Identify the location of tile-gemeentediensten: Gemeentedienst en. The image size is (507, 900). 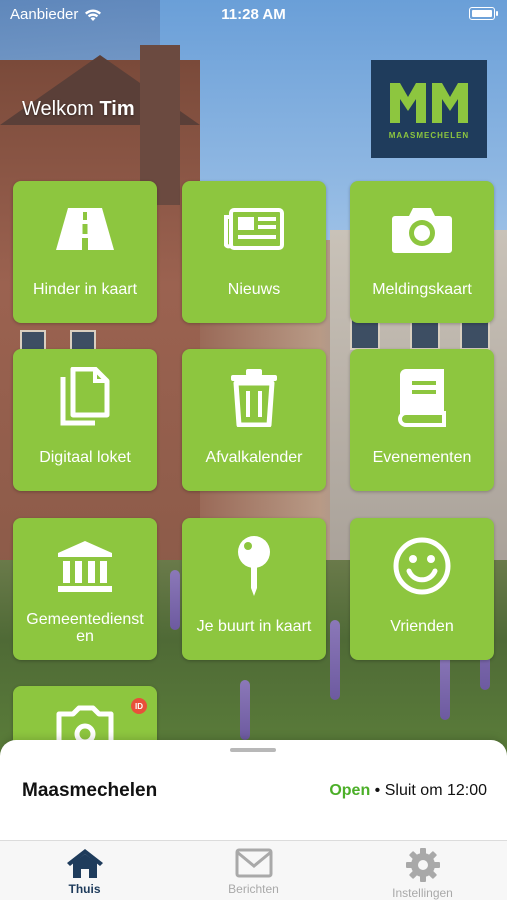
(85, 589).